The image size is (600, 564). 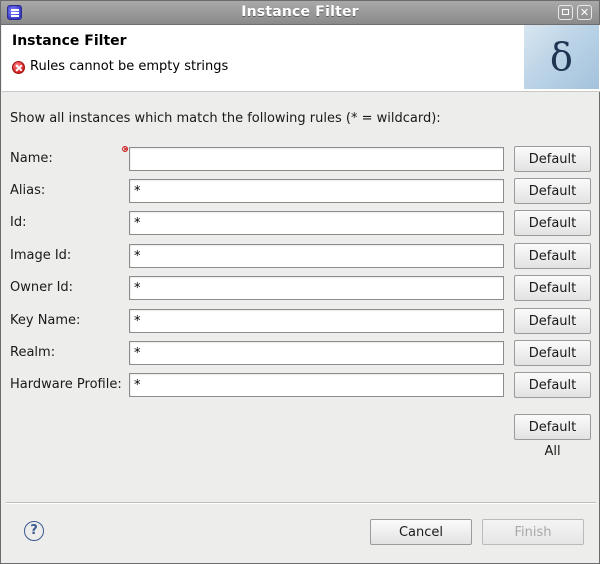 I want to click on close-icon: ✕, so click(x=584, y=12).